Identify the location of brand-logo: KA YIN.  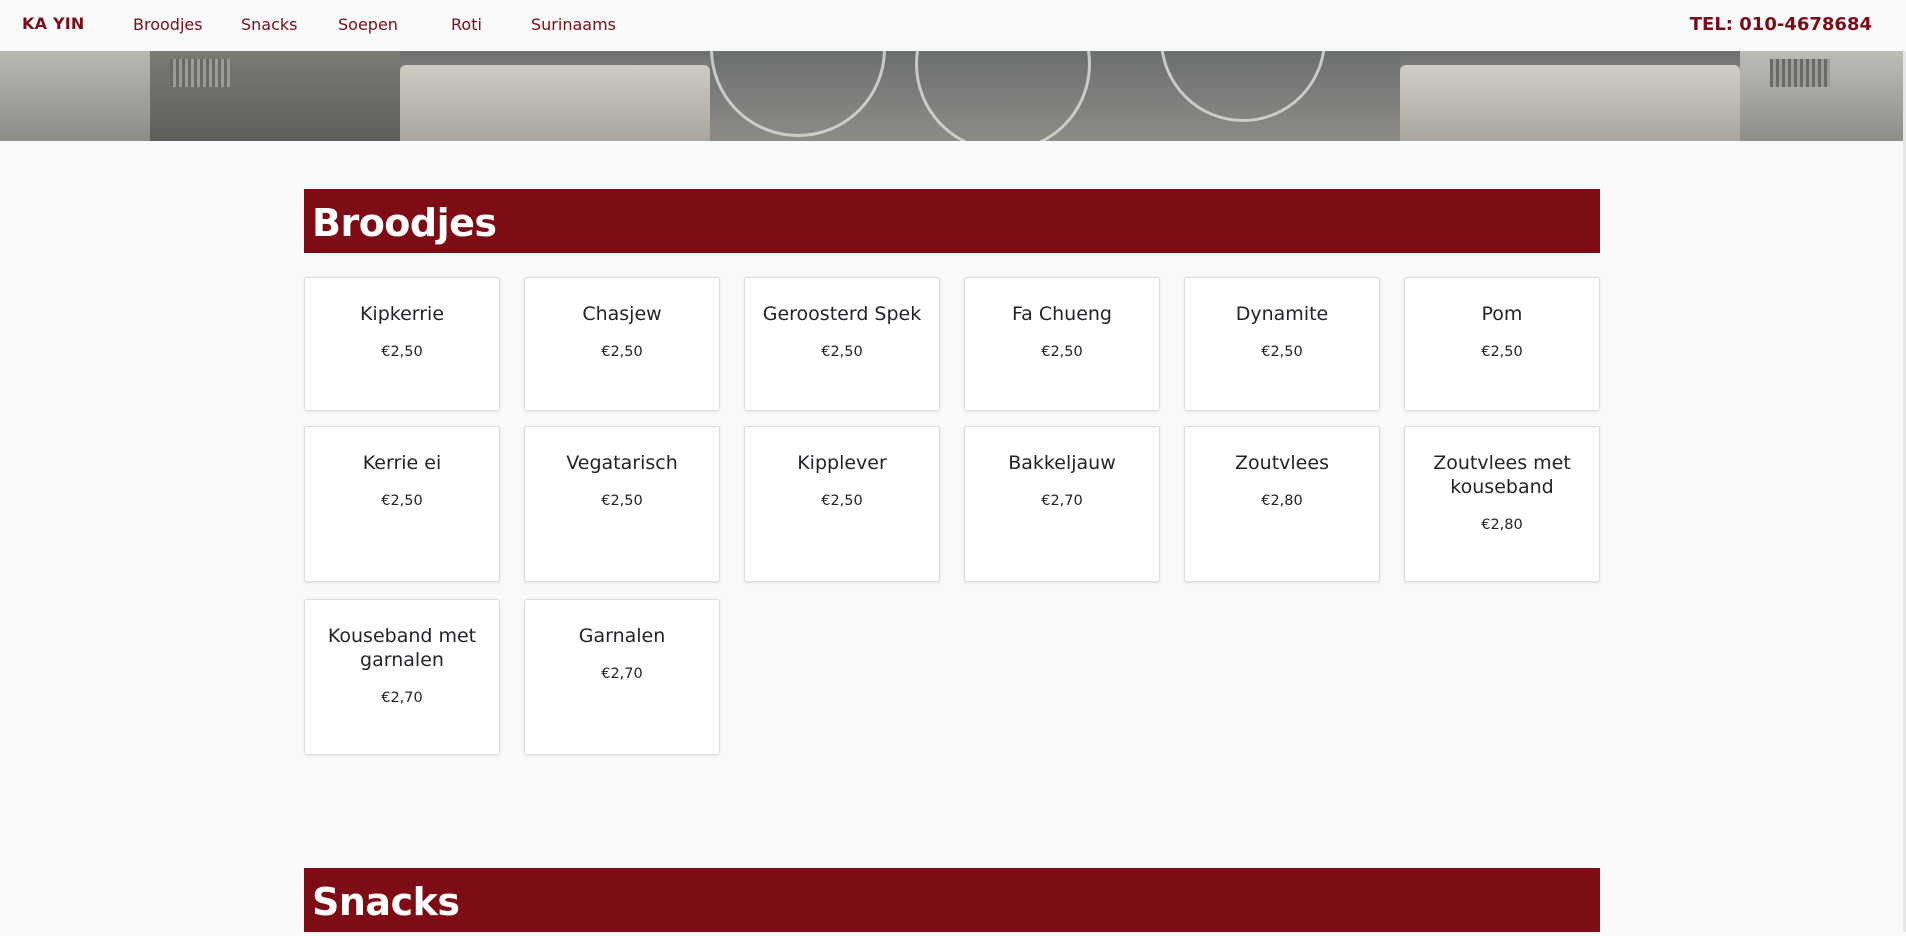
(53, 23).